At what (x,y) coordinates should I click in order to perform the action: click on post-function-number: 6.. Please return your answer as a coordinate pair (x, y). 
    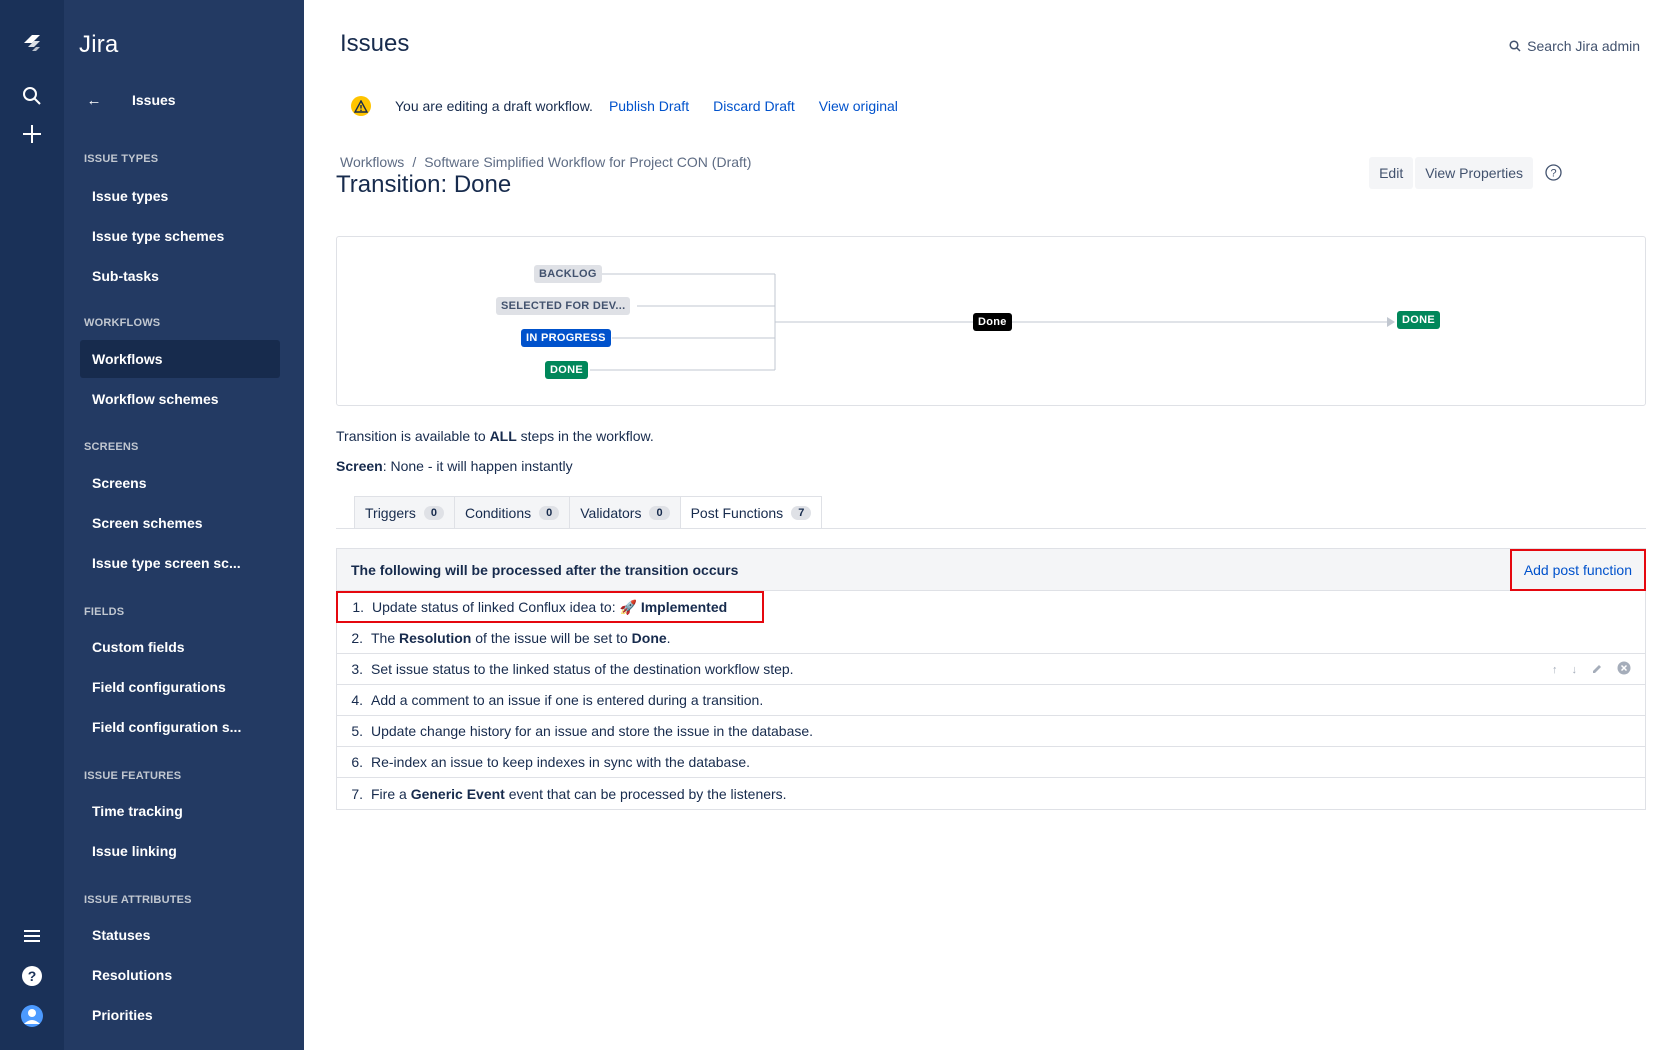
    Looking at the image, I should click on (357, 762).